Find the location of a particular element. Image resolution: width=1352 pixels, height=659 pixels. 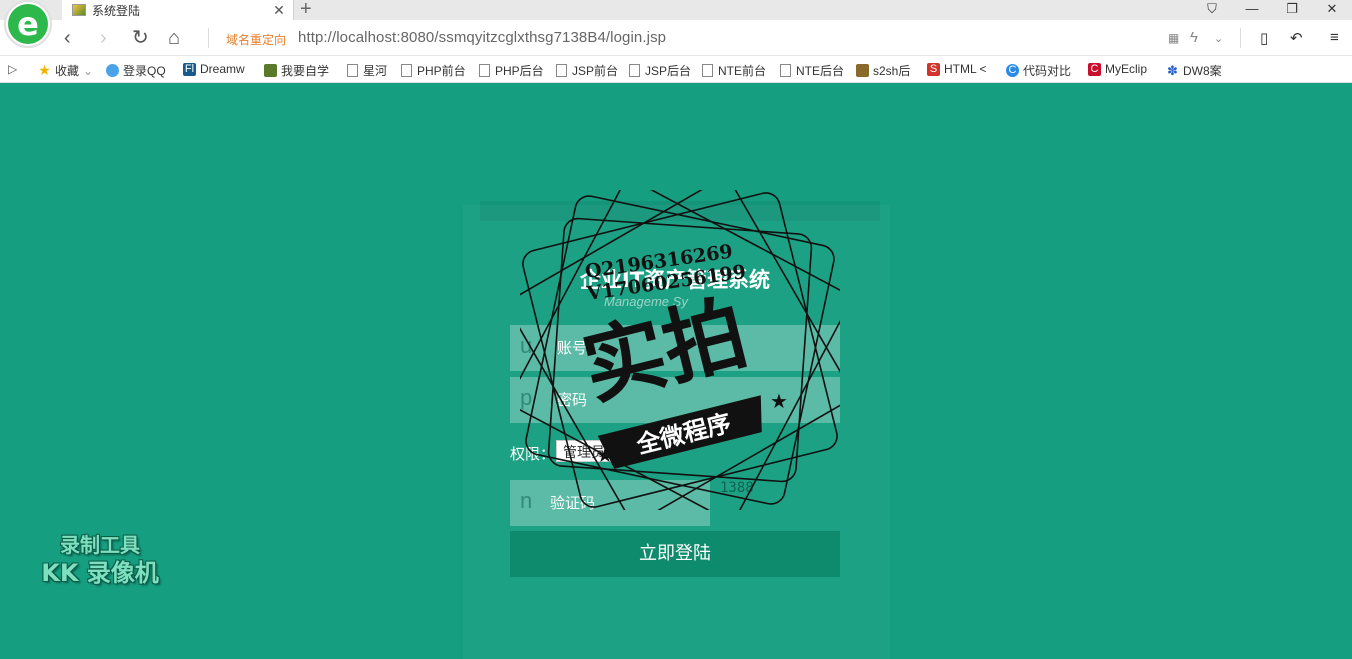

title-bar: 系统登陆 ✕ + ⛉ — ❐ ✕ is located at coordinates (676, 10).